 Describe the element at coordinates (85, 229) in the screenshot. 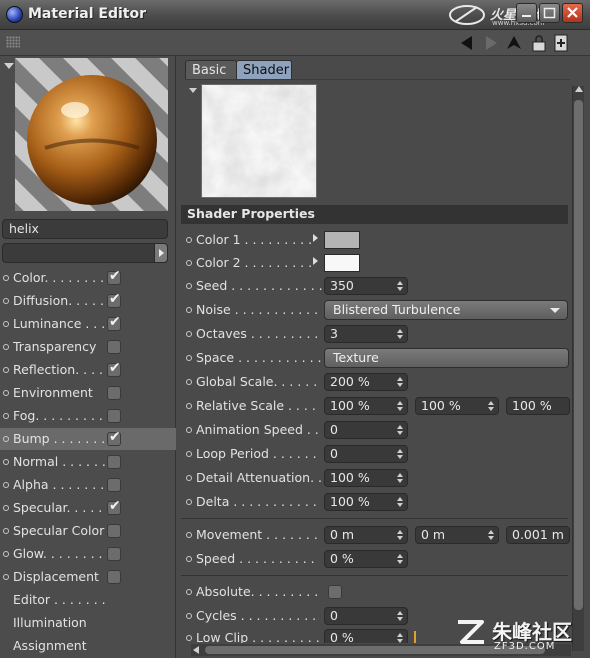

I see `material-name-field: helix` at that location.